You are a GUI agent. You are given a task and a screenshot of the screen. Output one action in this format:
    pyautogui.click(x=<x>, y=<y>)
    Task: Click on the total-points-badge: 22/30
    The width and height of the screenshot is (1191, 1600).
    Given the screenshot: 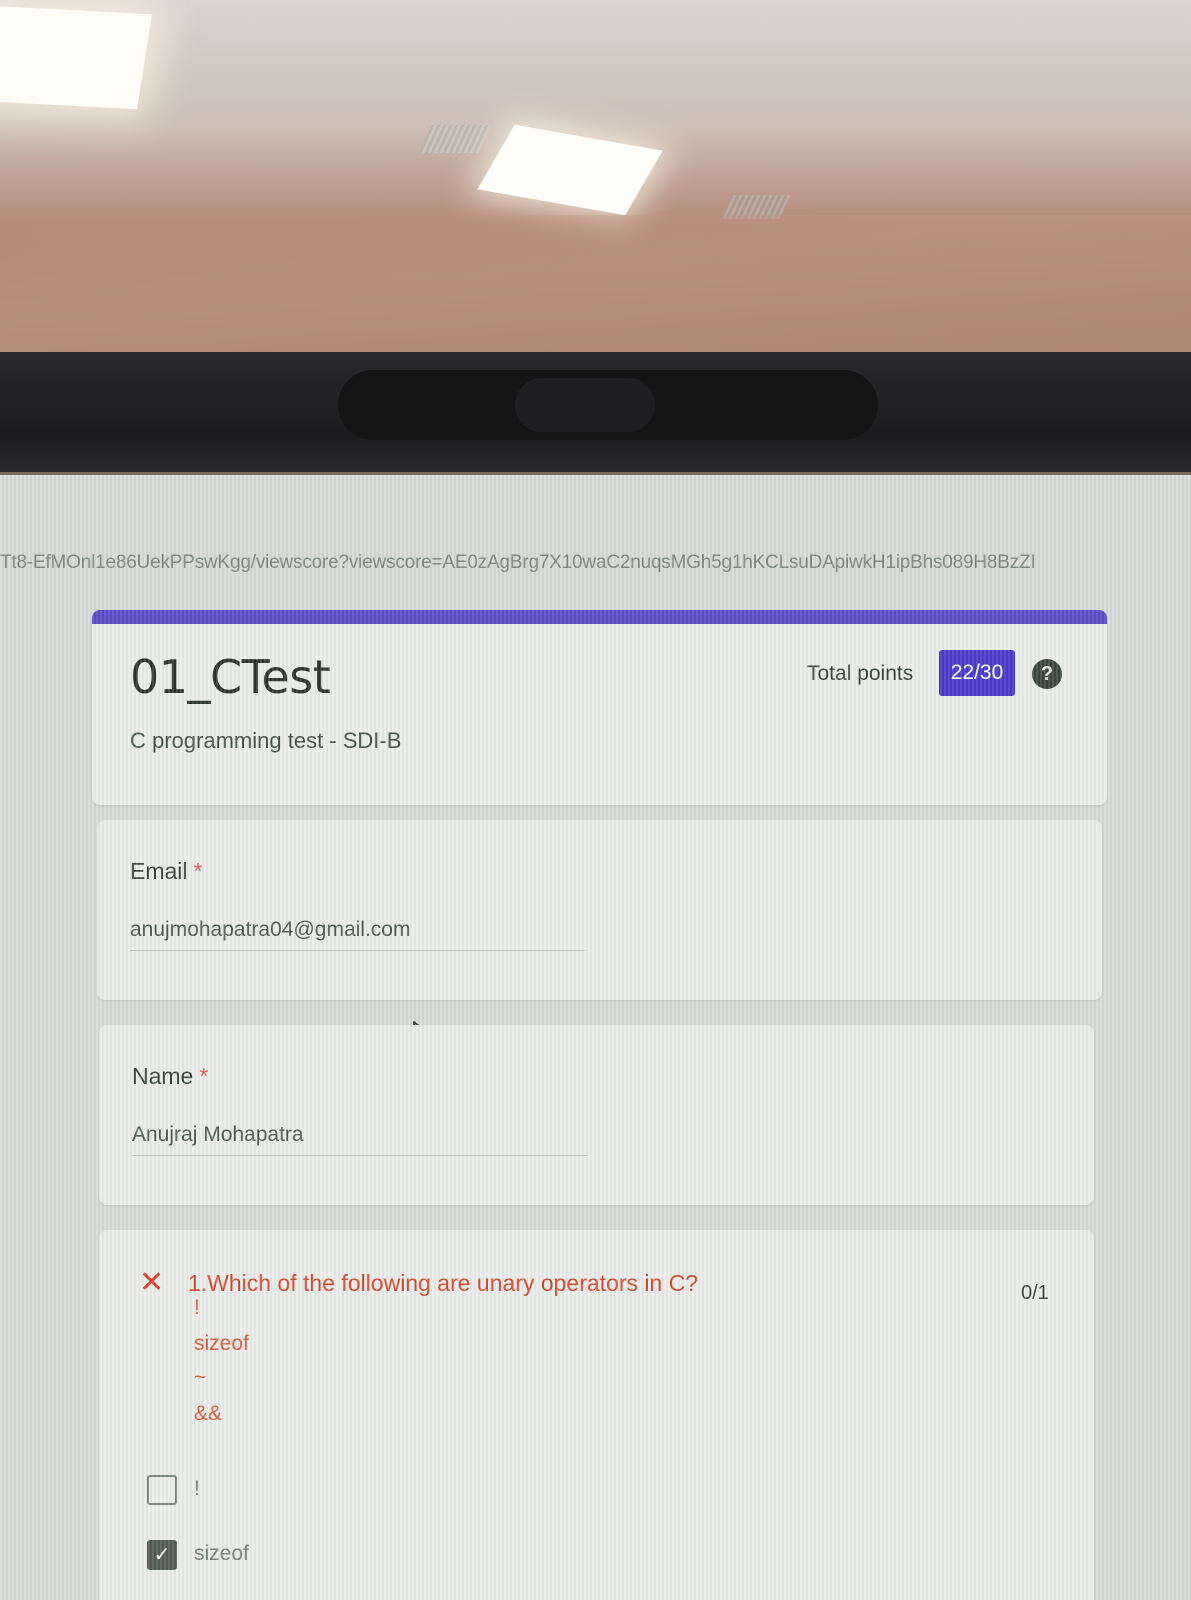 What is the action you would take?
    pyautogui.click(x=977, y=673)
    